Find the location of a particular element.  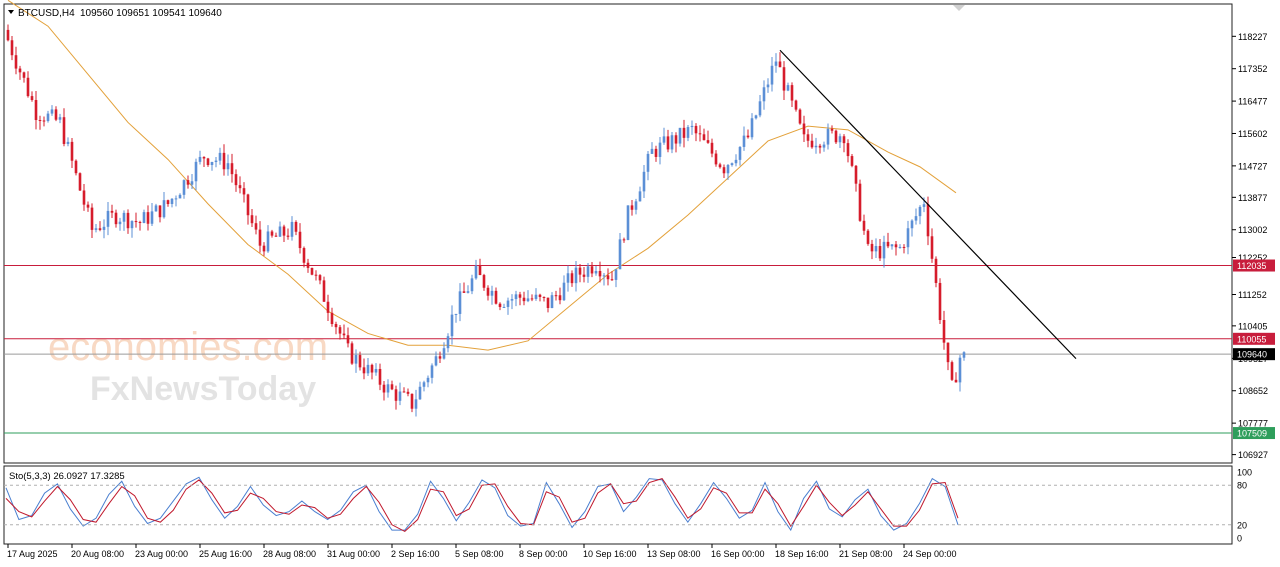

time-tick-label: 13 Sep 08:00 is located at coordinates (674, 554).